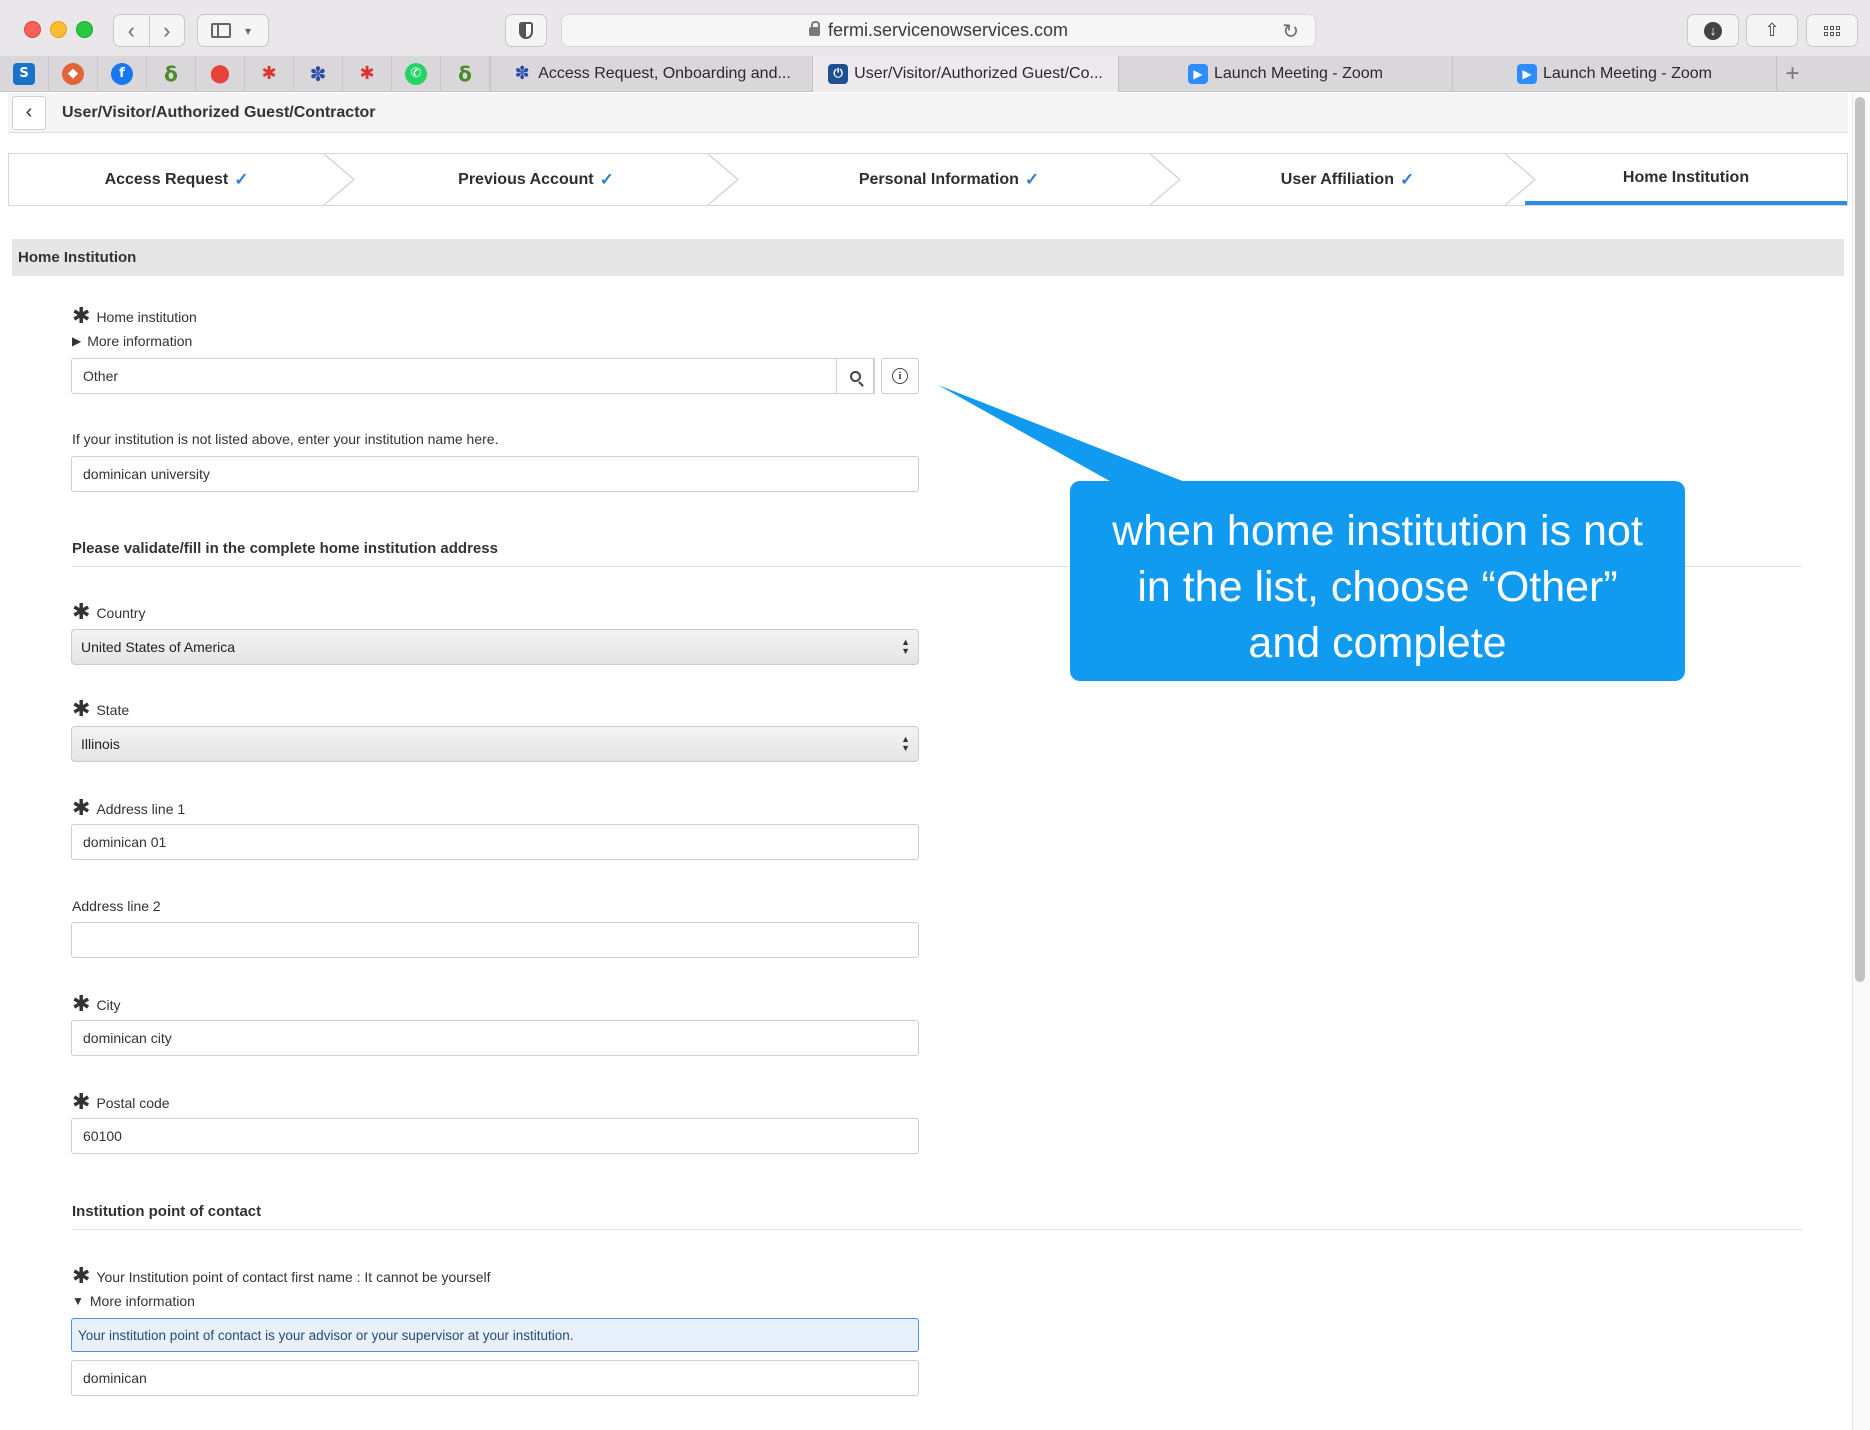 The image size is (1870, 1430). I want to click on pinned-tab: ✽, so click(318, 73).